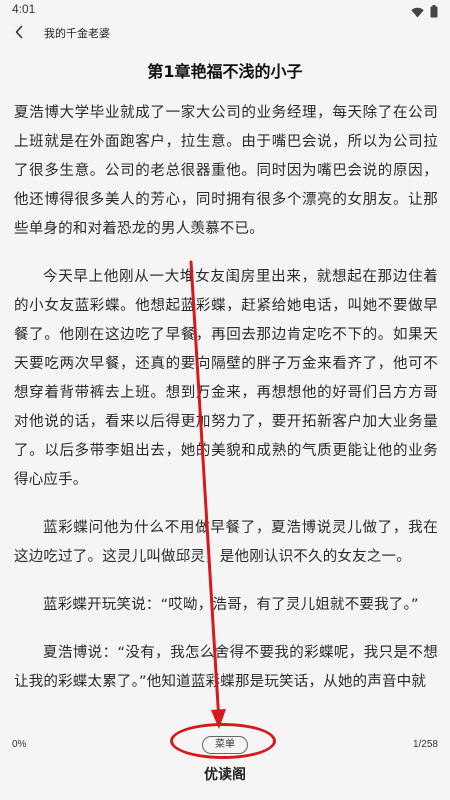 The height and width of the screenshot is (800, 450). What do you see at coordinates (231, 605) in the screenshot?
I see `content-paragraph: 蓝彩蝶开玩笑说：“哎呦，浩哥，有了灵儿姐就不要我了。”` at bounding box center [231, 605].